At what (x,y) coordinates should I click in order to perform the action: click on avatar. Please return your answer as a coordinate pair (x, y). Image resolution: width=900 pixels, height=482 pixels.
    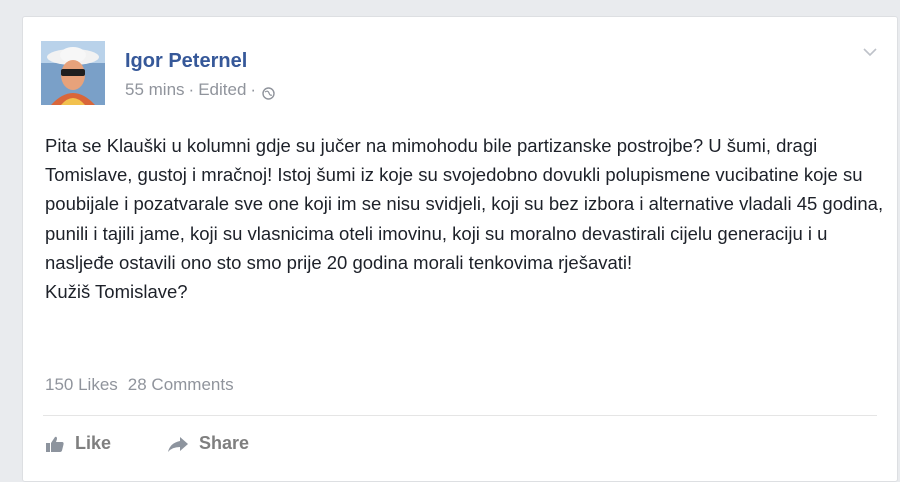
    Looking at the image, I should click on (73, 73).